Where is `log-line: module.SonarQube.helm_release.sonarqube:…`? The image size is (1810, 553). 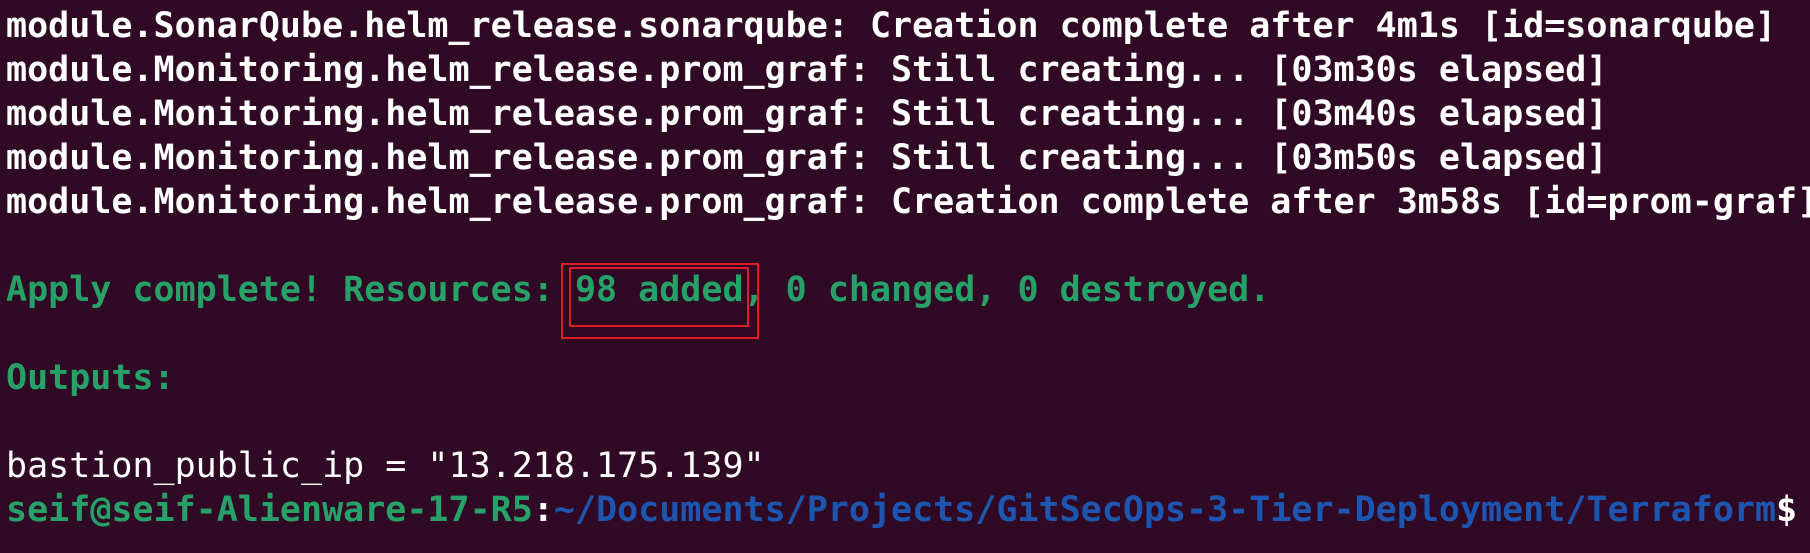 log-line: module.SonarQube.helm_release.sonarqube:… is located at coordinates (891, 26).